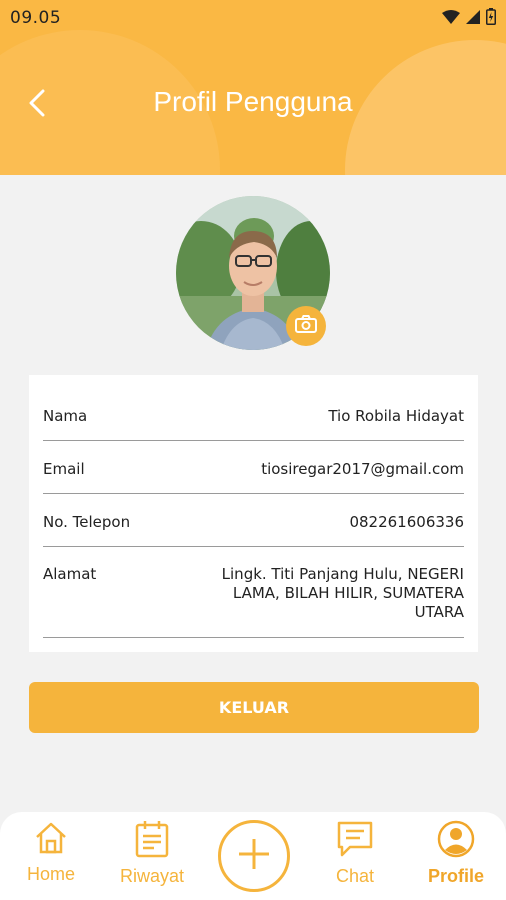 This screenshot has width=506, height=900. I want to click on clipboard-icon, so click(152, 841).